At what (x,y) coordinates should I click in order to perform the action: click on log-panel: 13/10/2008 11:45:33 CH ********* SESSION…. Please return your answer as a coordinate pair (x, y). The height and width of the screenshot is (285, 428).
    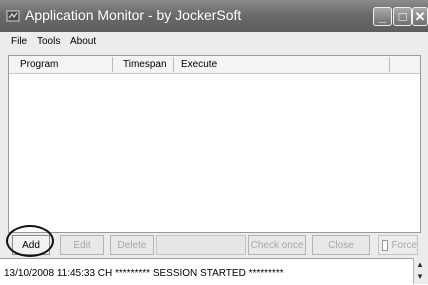
    Looking at the image, I should click on (214, 271).